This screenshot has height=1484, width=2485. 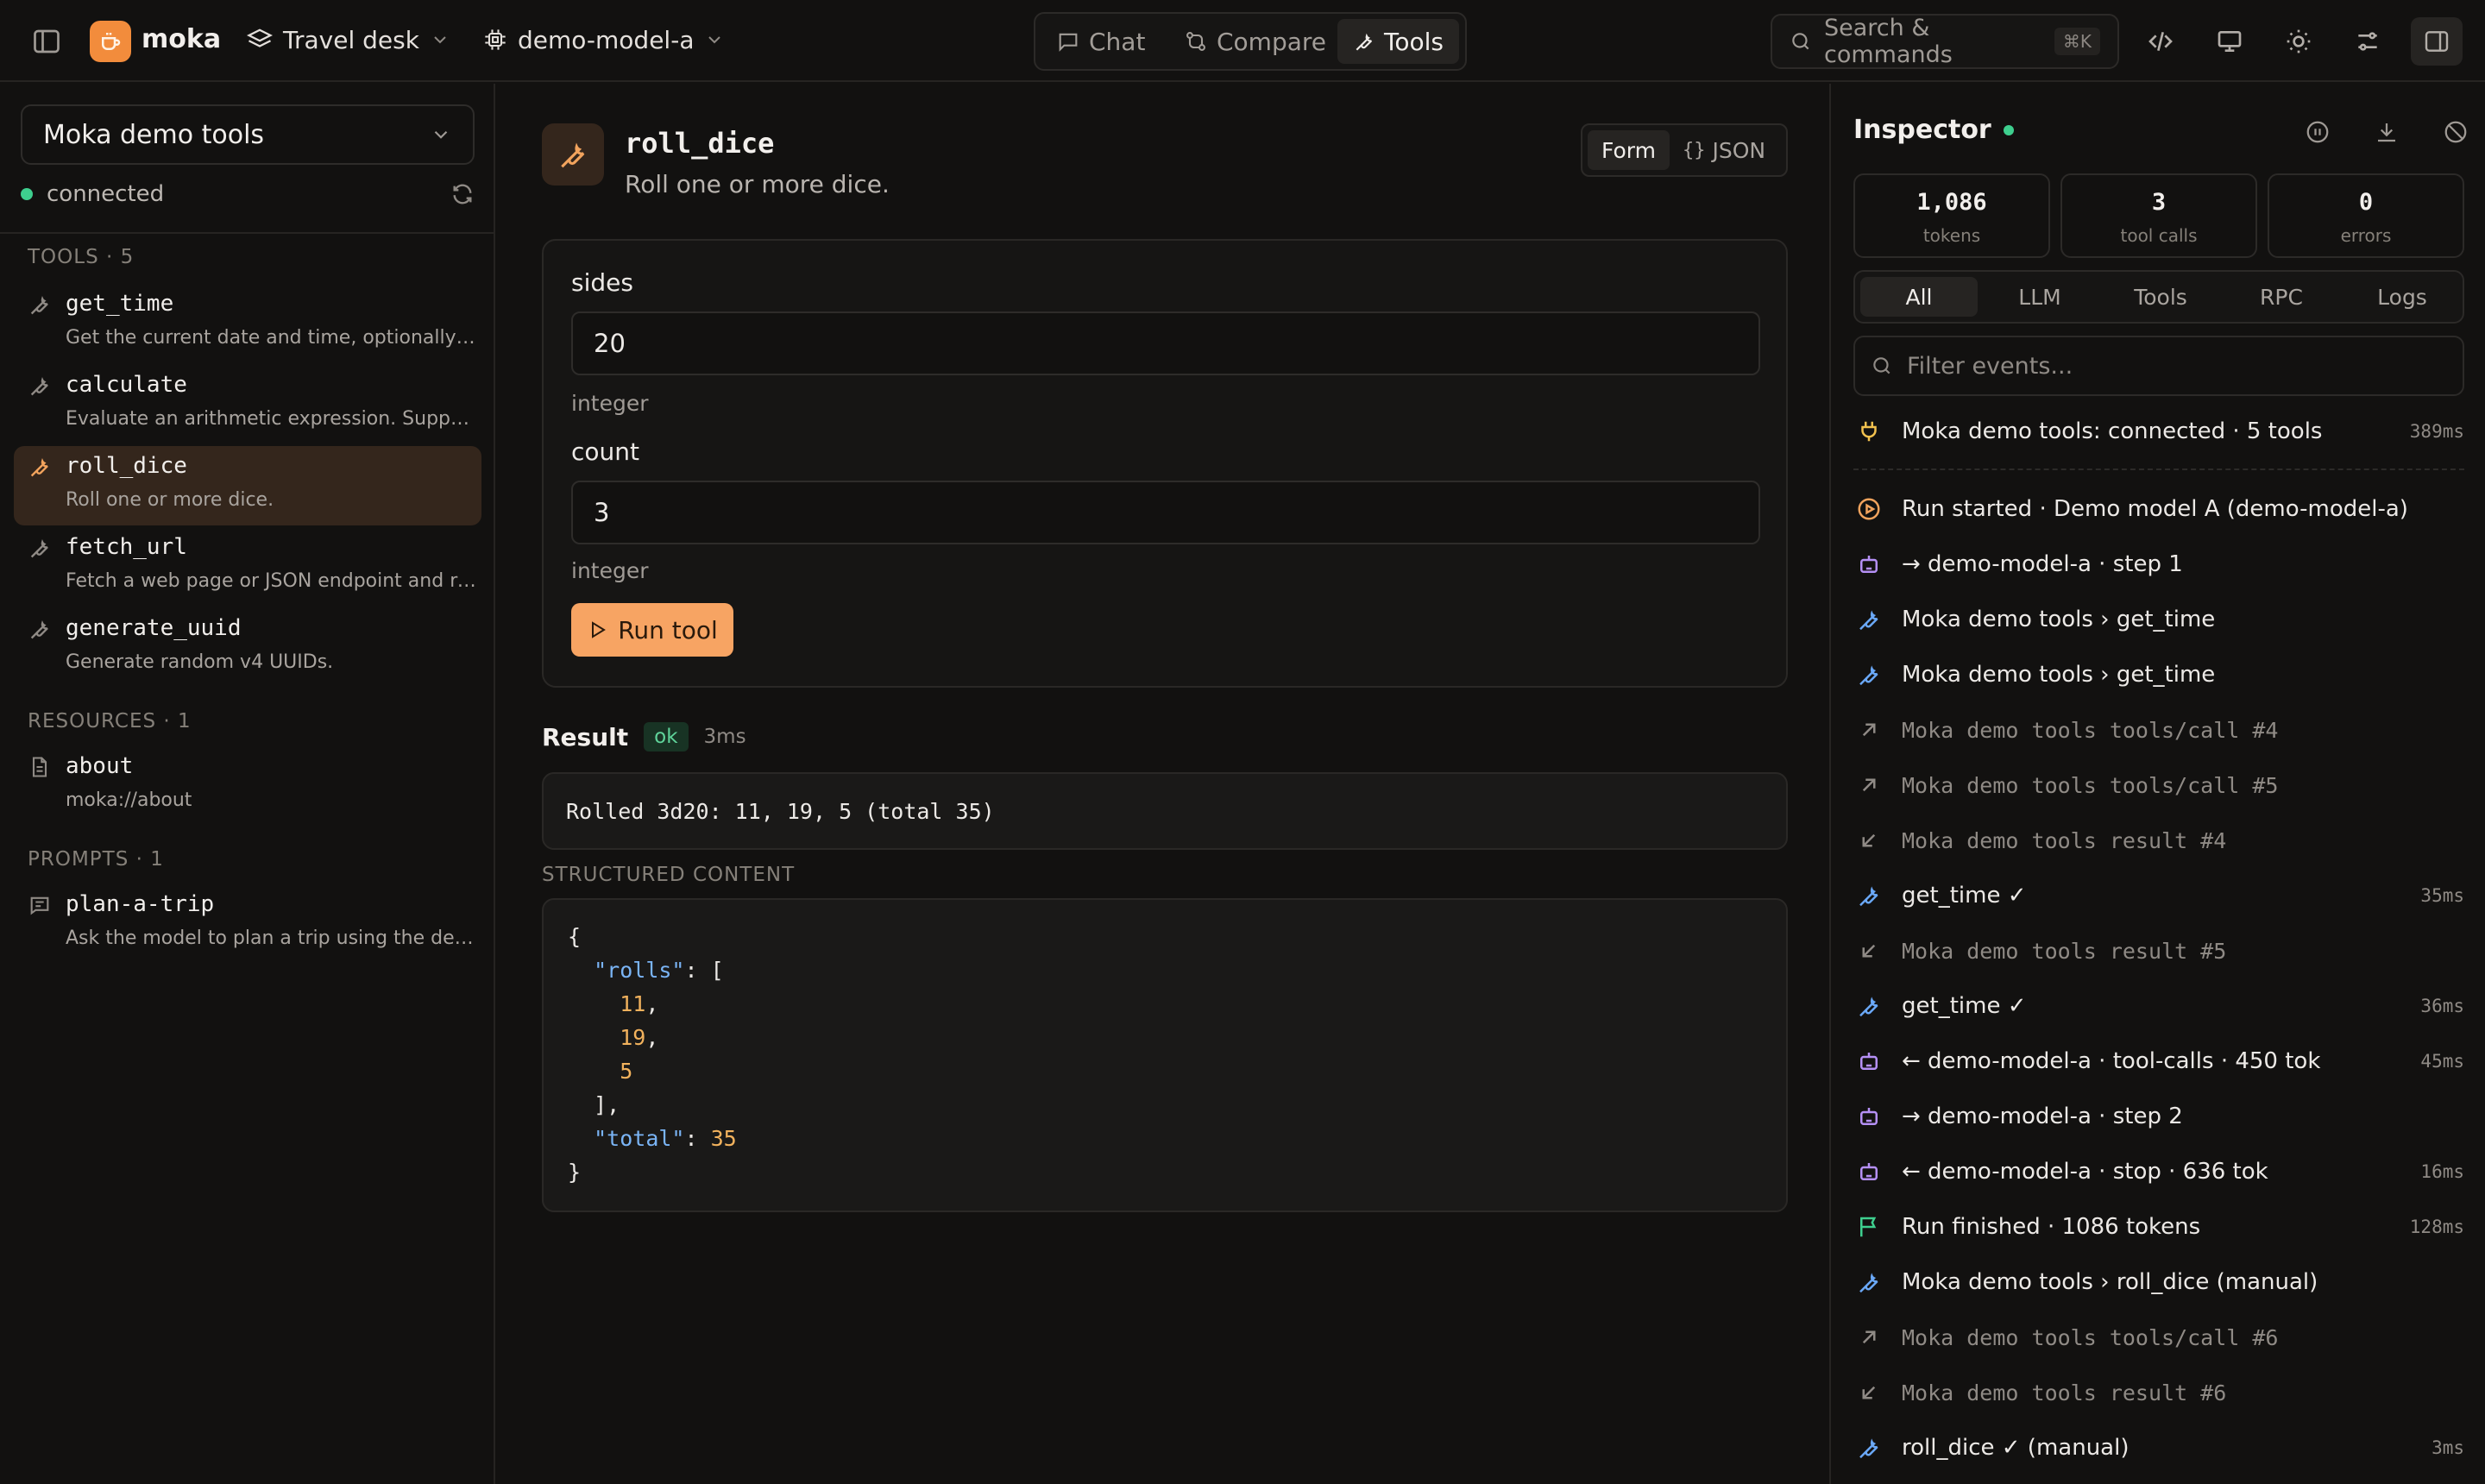 I want to click on filter-tab-rpc: RPC, so click(x=2281, y=297).